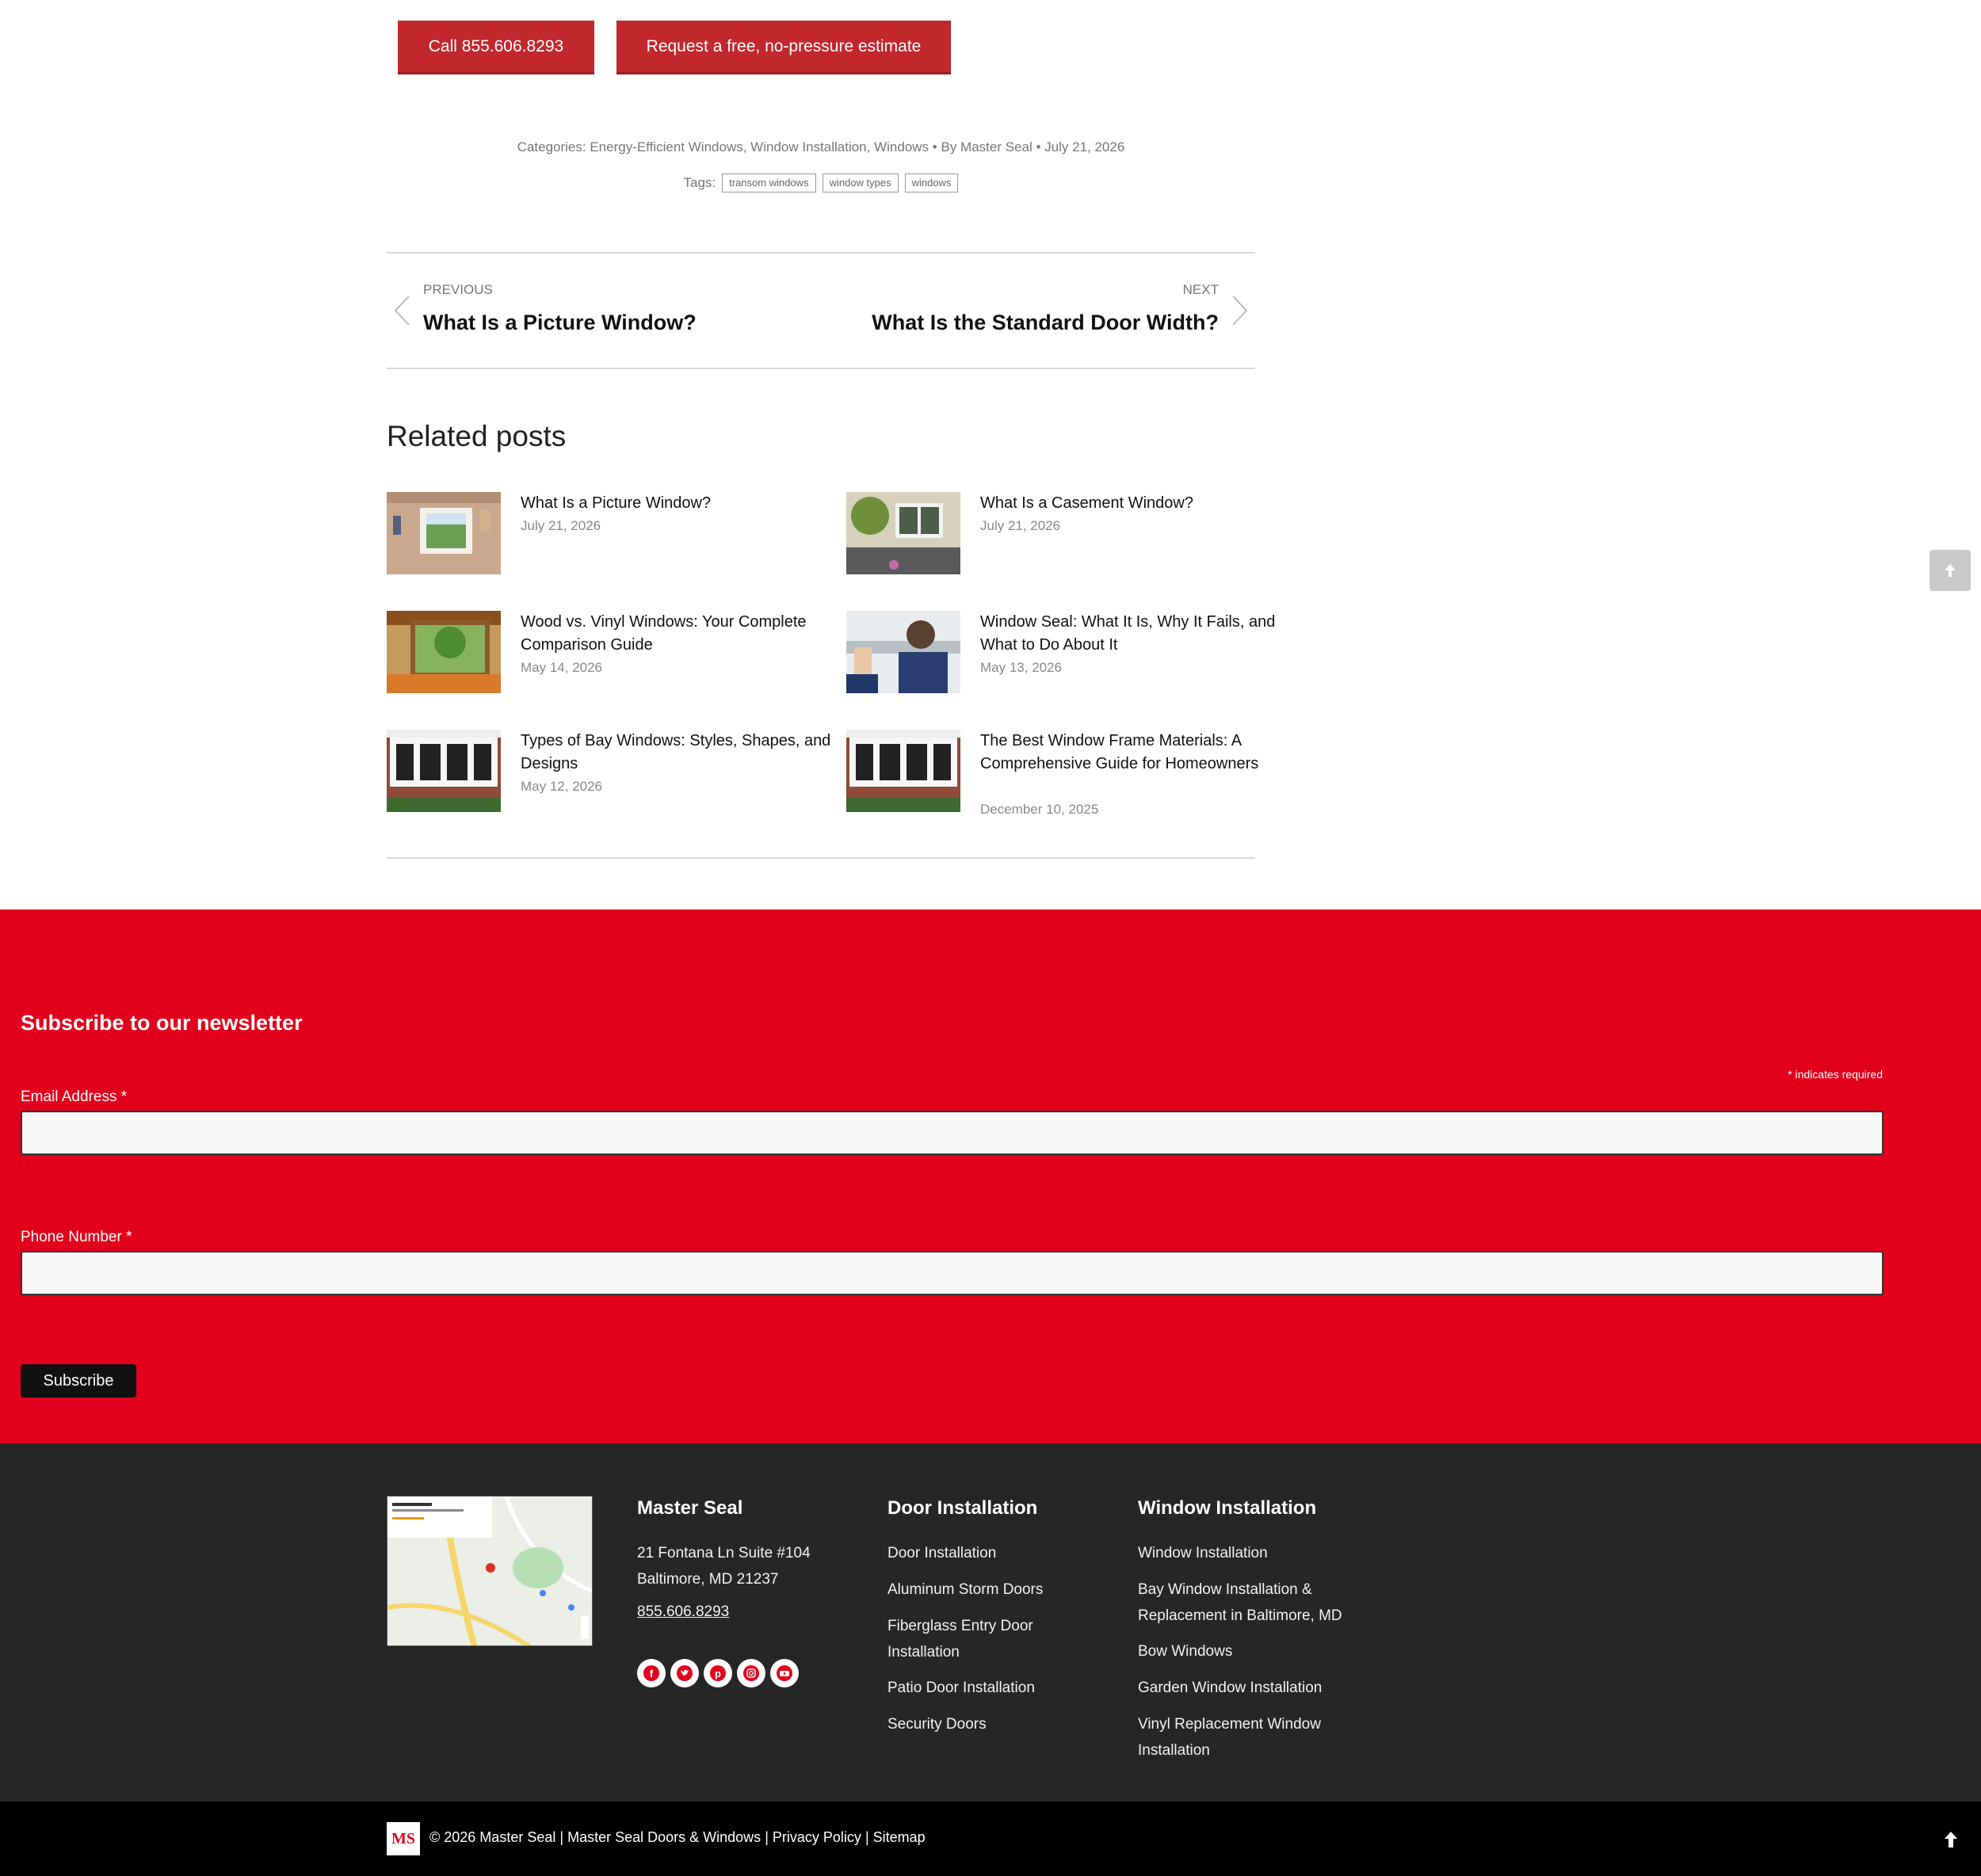  I want to click on required-note: * indicates required, so click(1835, 1074).